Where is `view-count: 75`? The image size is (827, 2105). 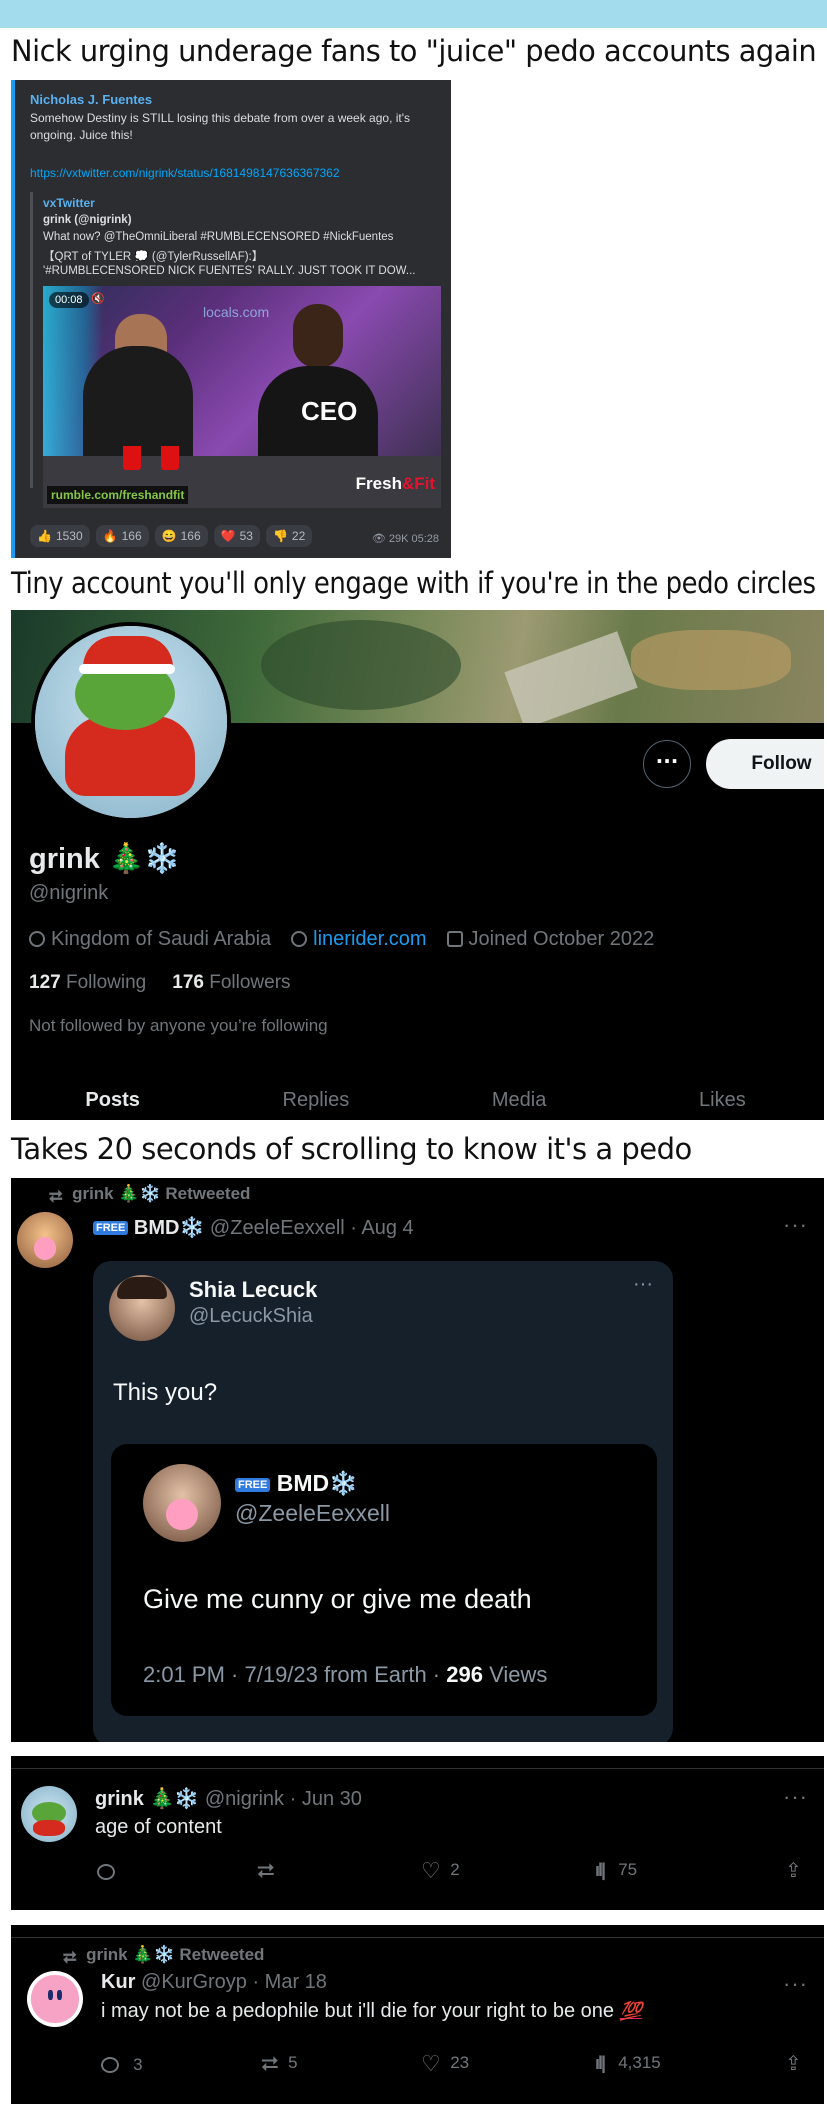 view-count: 75 is located at coordinates (628, 1869).